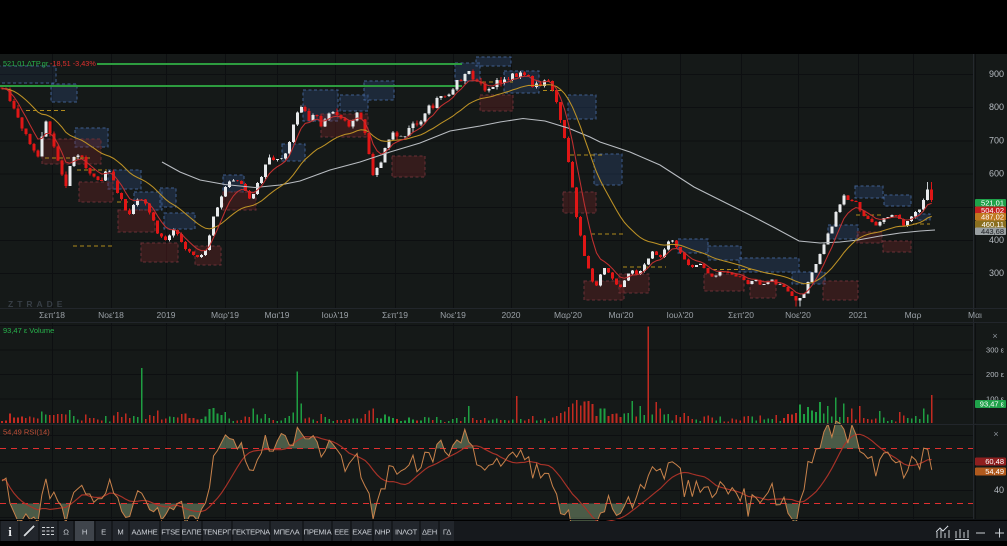  I want to click on svg-text: Ιουλ'19, so click(334, 315).